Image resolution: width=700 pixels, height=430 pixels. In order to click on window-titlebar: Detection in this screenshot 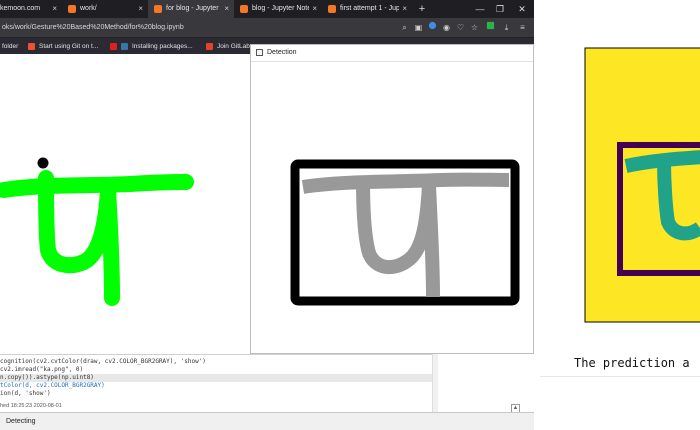, I will do `click(392, 53)`.